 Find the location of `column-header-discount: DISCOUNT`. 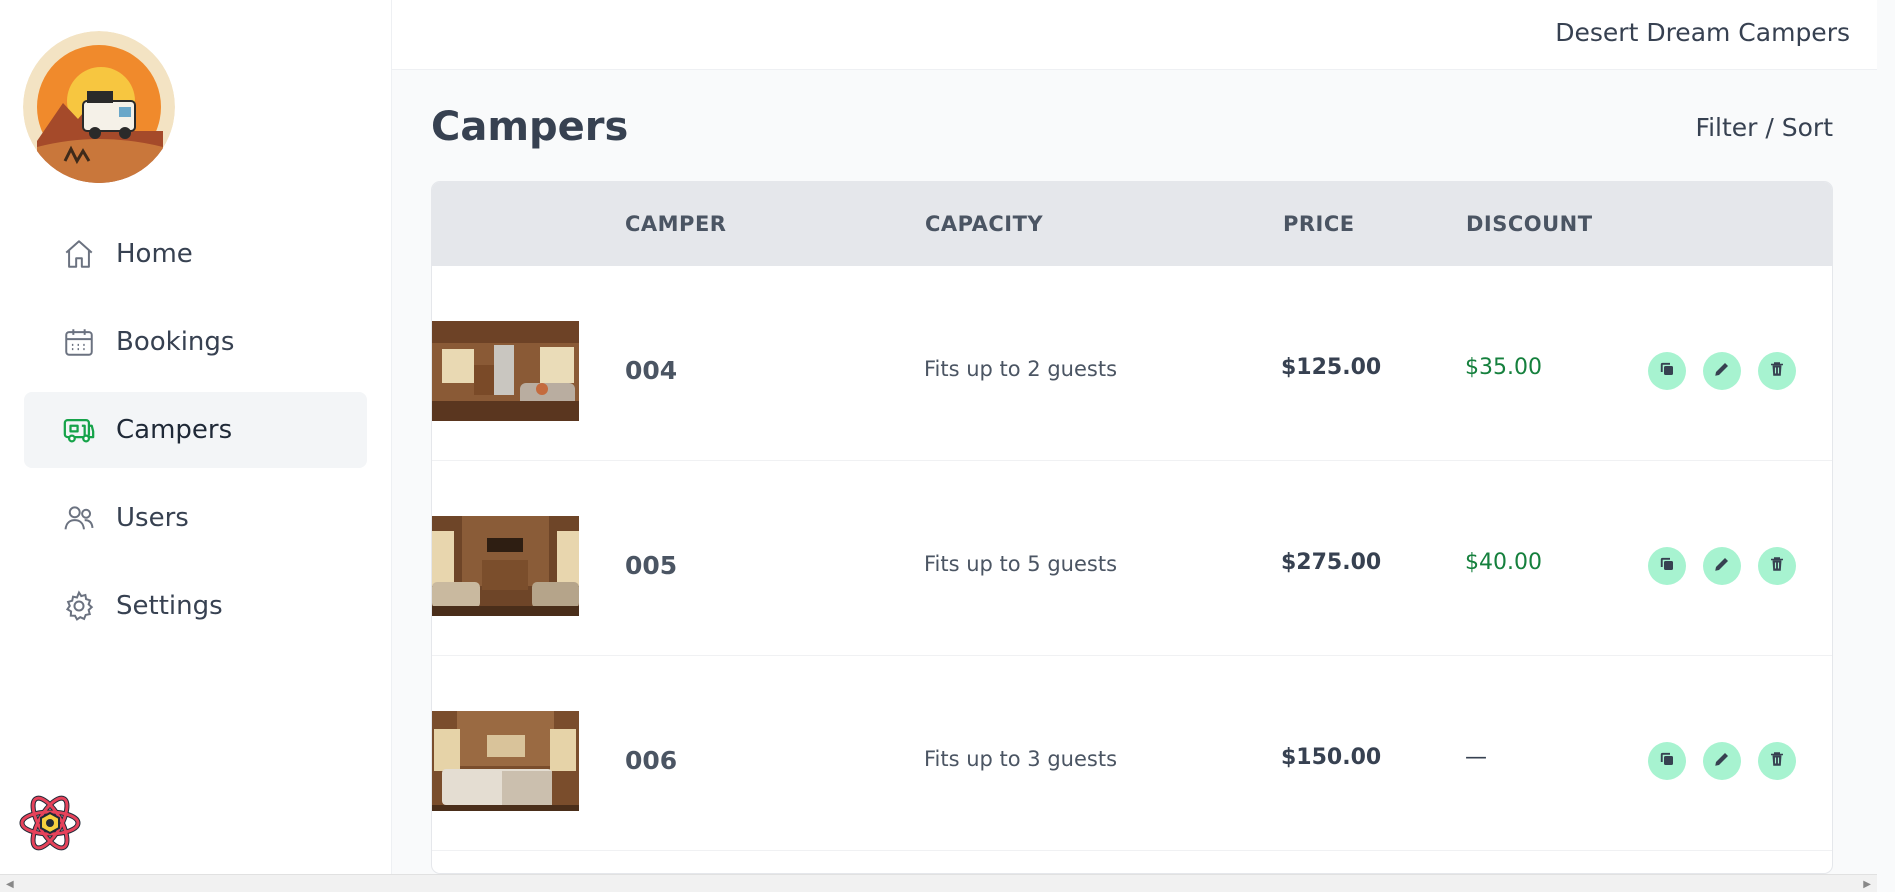

column-header-discount: DISCOUNT is located at coordinates (1529, 224).